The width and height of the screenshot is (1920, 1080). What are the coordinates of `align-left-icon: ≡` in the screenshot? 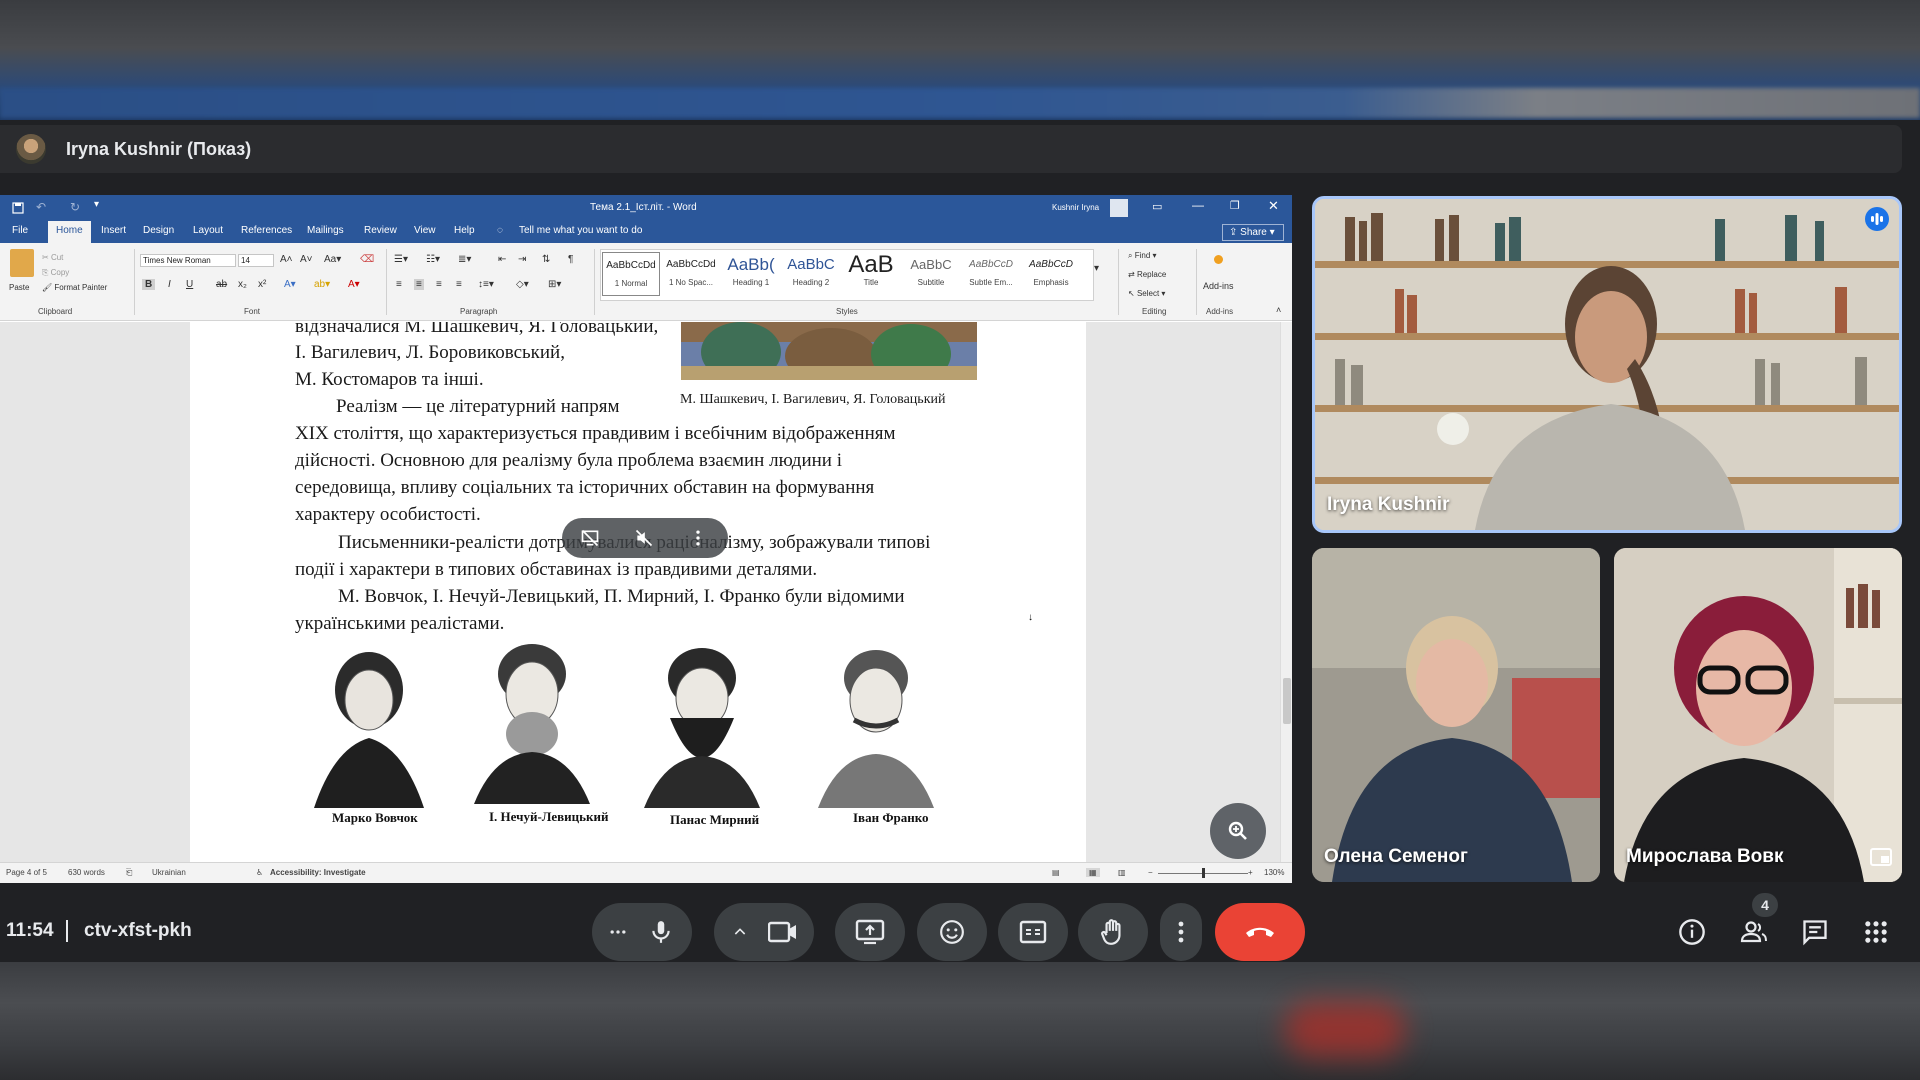 It's located at (399, 284).